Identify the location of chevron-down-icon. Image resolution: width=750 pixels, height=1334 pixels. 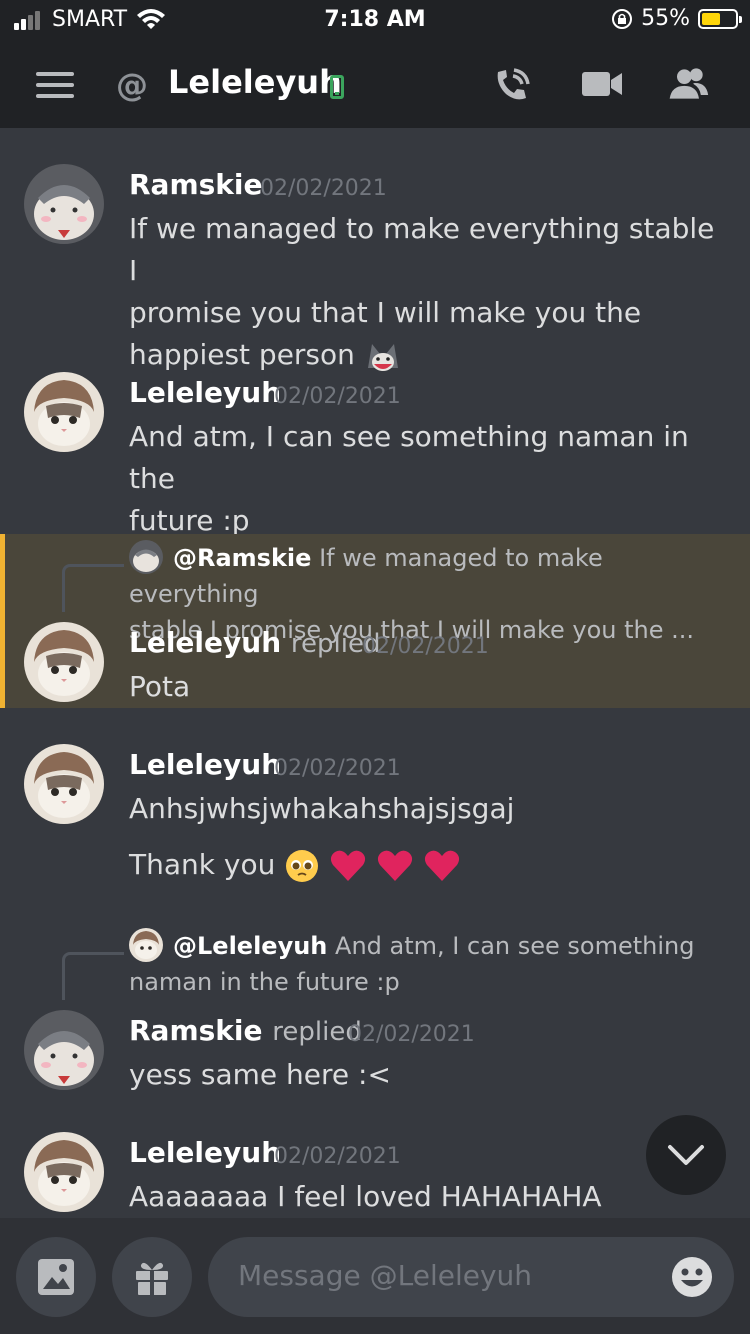
(686, 1155).